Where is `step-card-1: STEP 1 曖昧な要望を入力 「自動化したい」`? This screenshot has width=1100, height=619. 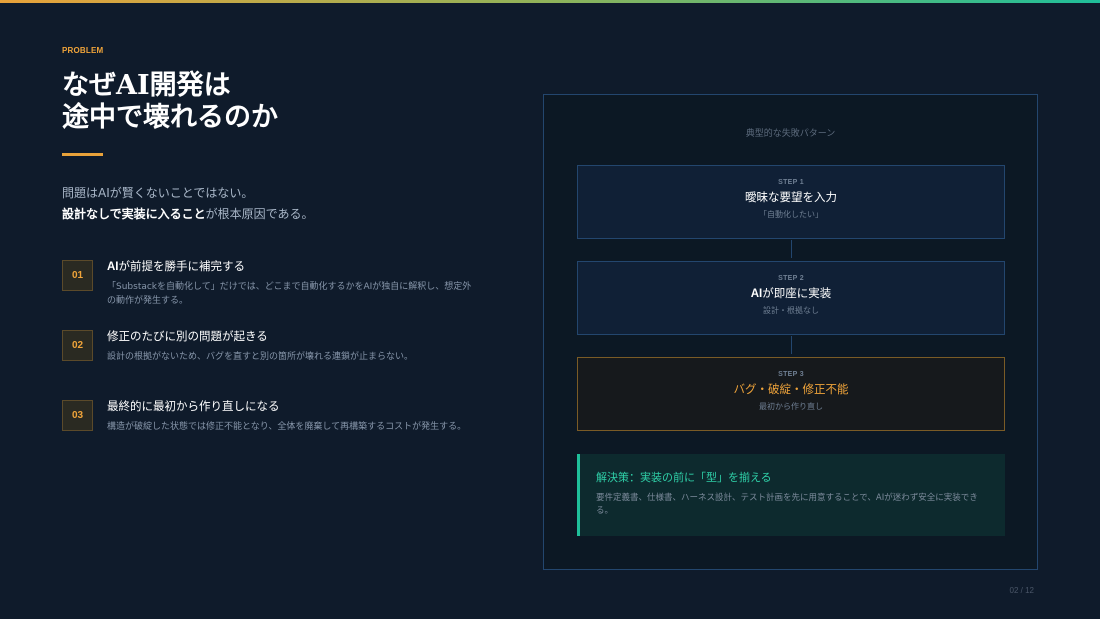 step-card-1: STEP 1 曖昧な要望を入力 「自動化したい」 is located at coordinates (791, 202).